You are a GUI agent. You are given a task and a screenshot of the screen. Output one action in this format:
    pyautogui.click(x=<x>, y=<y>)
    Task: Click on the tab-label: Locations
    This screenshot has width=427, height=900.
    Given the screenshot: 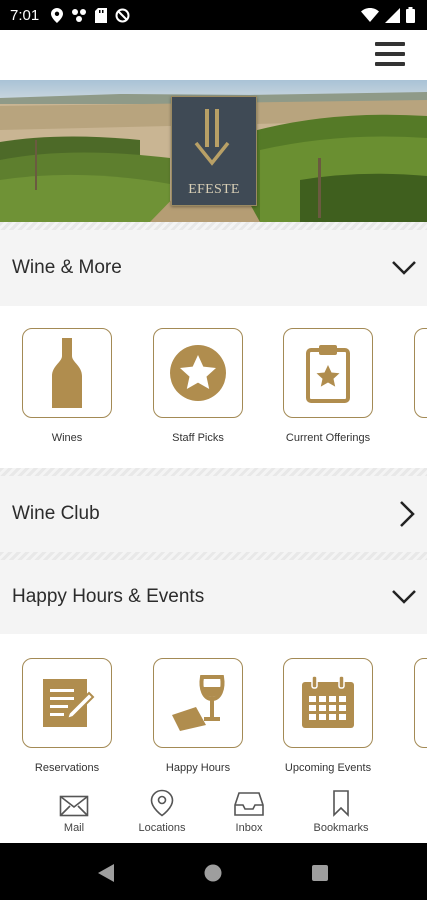 What is the action you would take?
    pyautogui.click(x=162, y=828)
    